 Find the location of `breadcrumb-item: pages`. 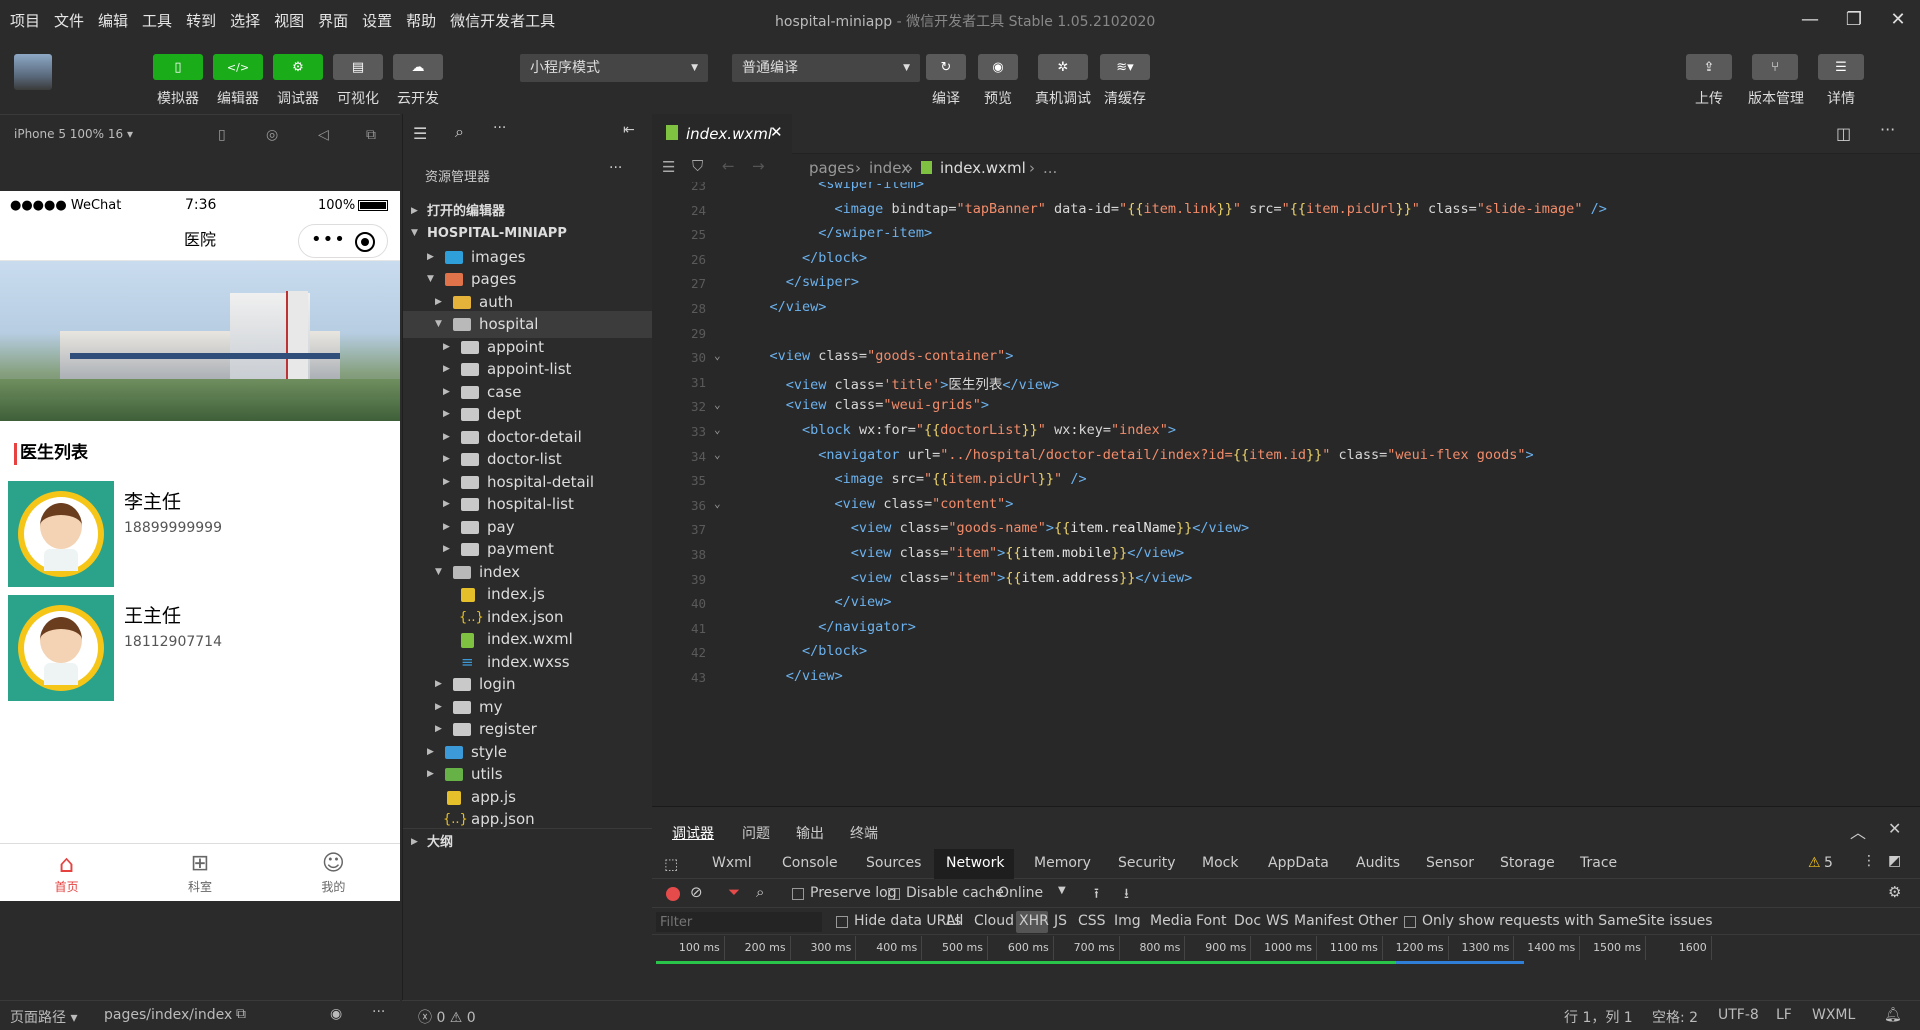

breadcrumb-item: pages is located at coordinates (831, 168).